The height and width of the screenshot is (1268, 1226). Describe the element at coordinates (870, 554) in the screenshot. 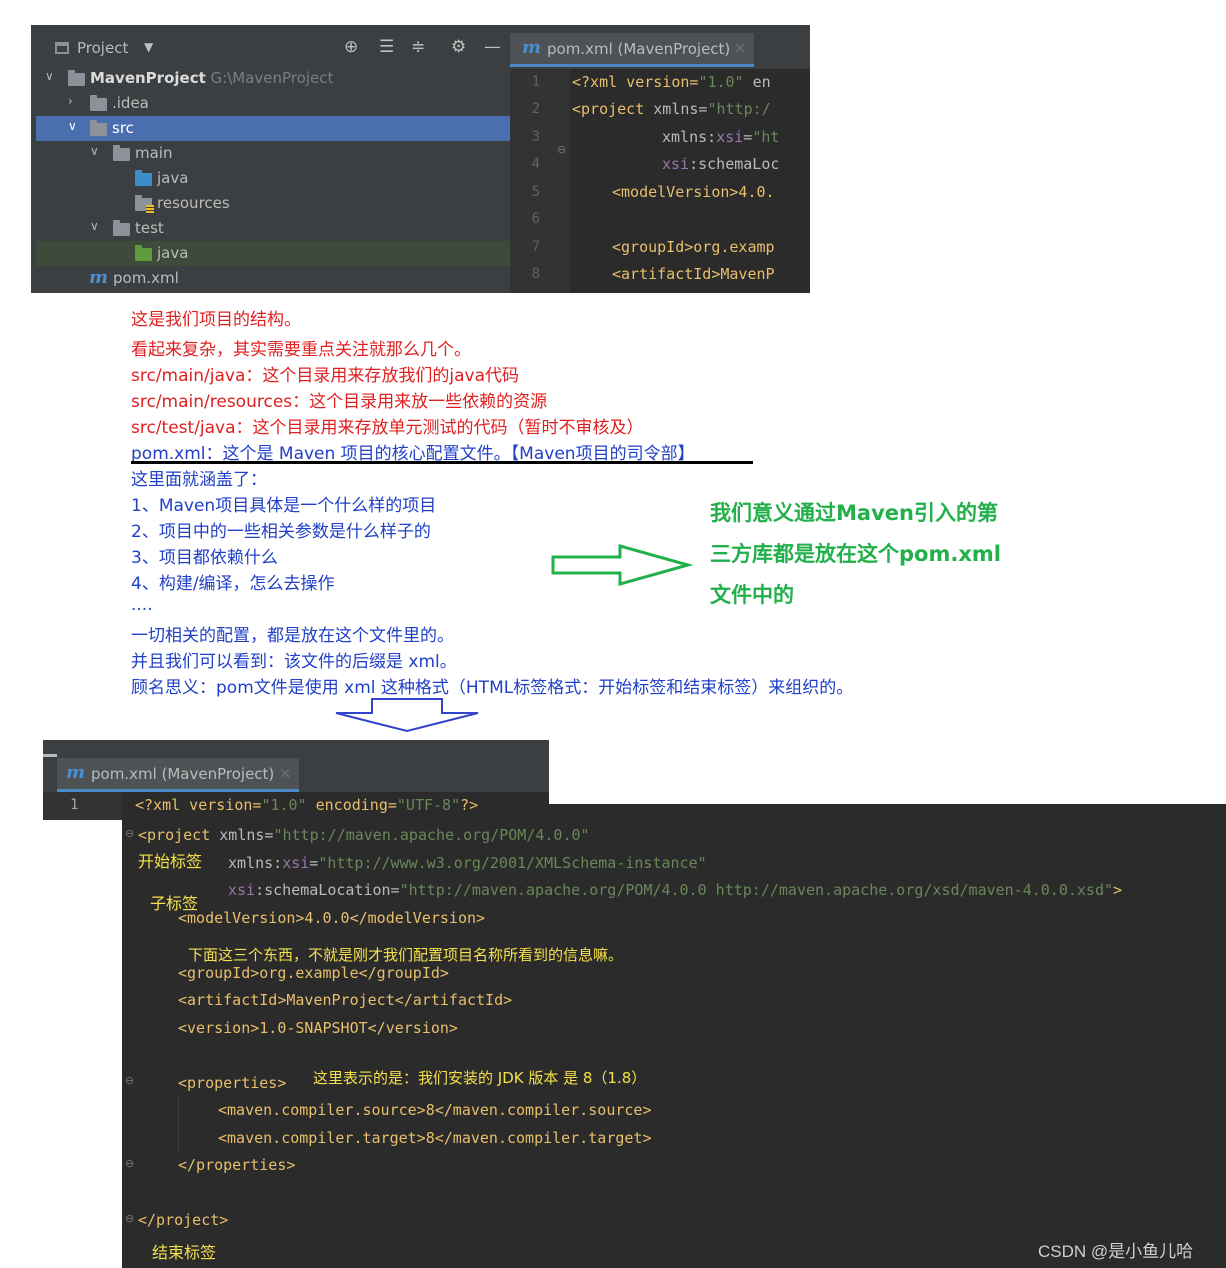

I see `green-annotation: 我们意义通过Maven引入的第 三方库都是放在这个pom.xml 文件中的` at that location.